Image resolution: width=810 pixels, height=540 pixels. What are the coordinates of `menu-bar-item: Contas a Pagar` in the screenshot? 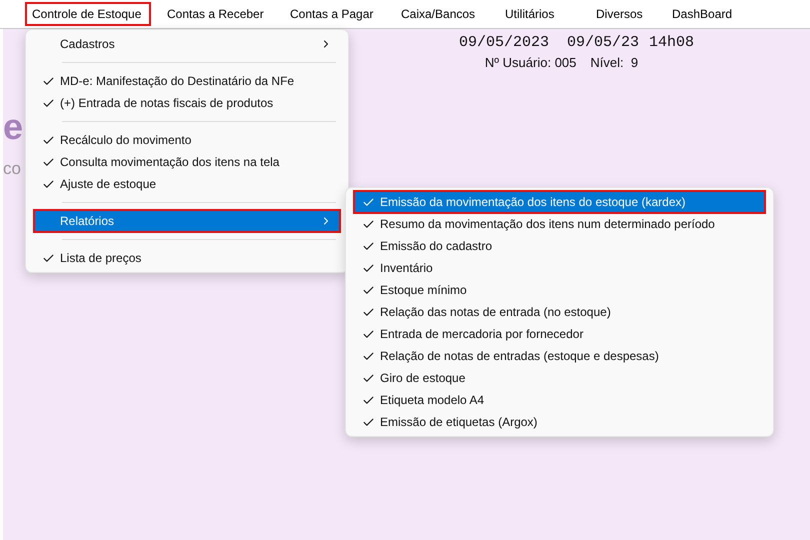 It's located at (334, 14).